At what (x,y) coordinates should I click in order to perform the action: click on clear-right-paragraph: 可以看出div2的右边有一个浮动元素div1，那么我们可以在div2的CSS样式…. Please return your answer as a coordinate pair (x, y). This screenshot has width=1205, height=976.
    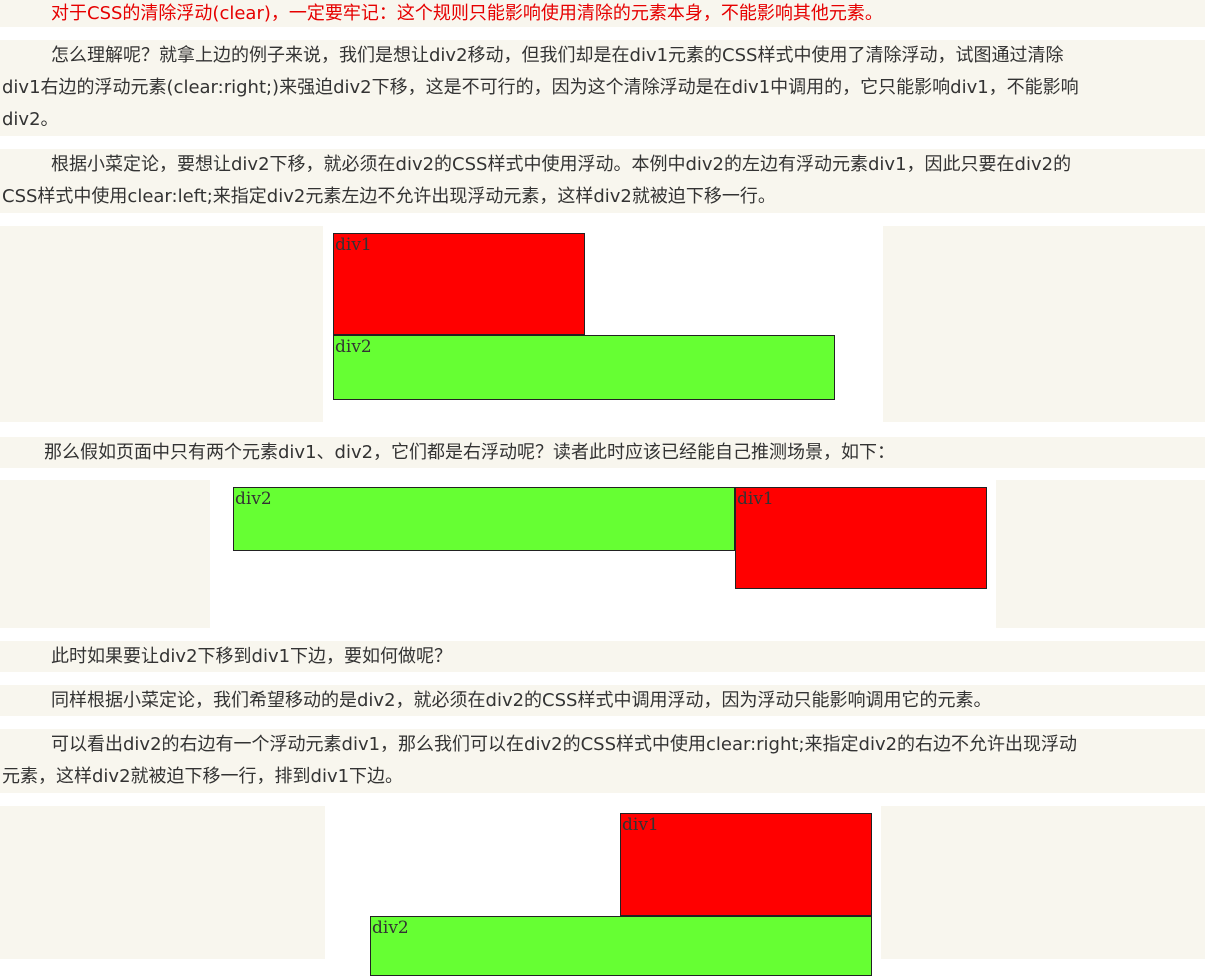
    Looking at the image, I should click on (602, 761).